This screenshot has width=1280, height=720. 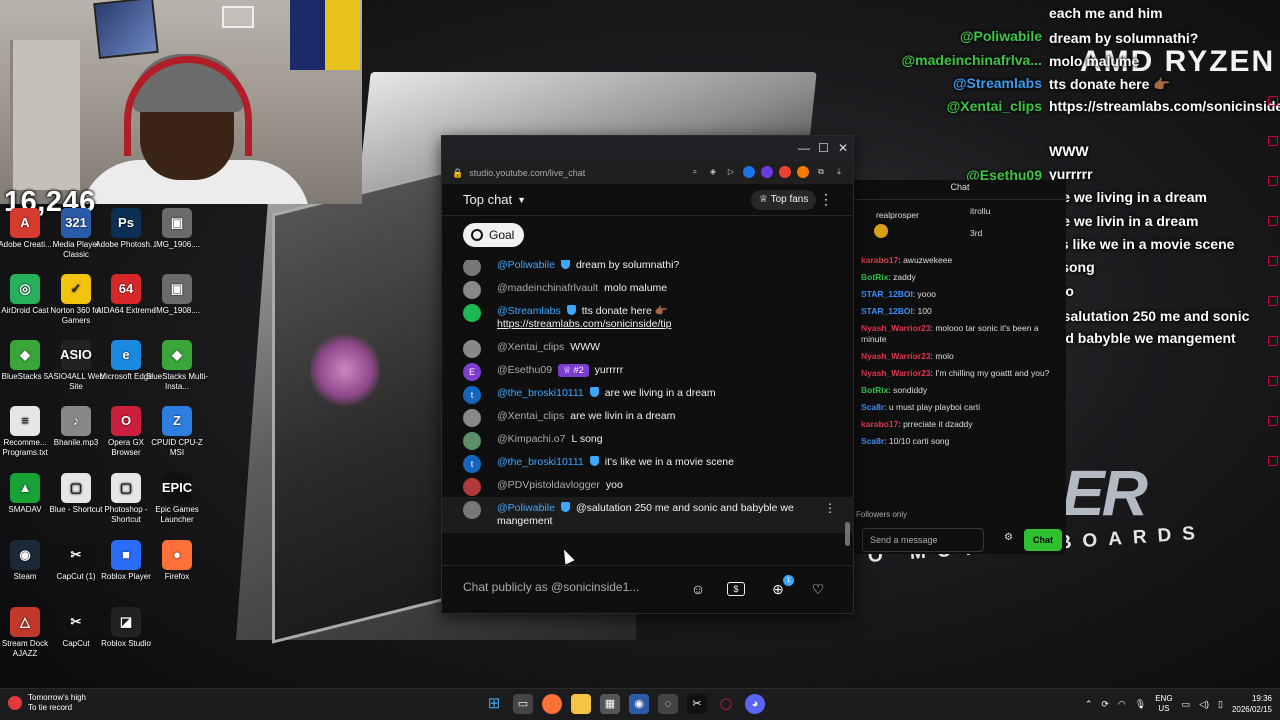 I want to click on heart-icon: ♡, so click(x=818, y=589).